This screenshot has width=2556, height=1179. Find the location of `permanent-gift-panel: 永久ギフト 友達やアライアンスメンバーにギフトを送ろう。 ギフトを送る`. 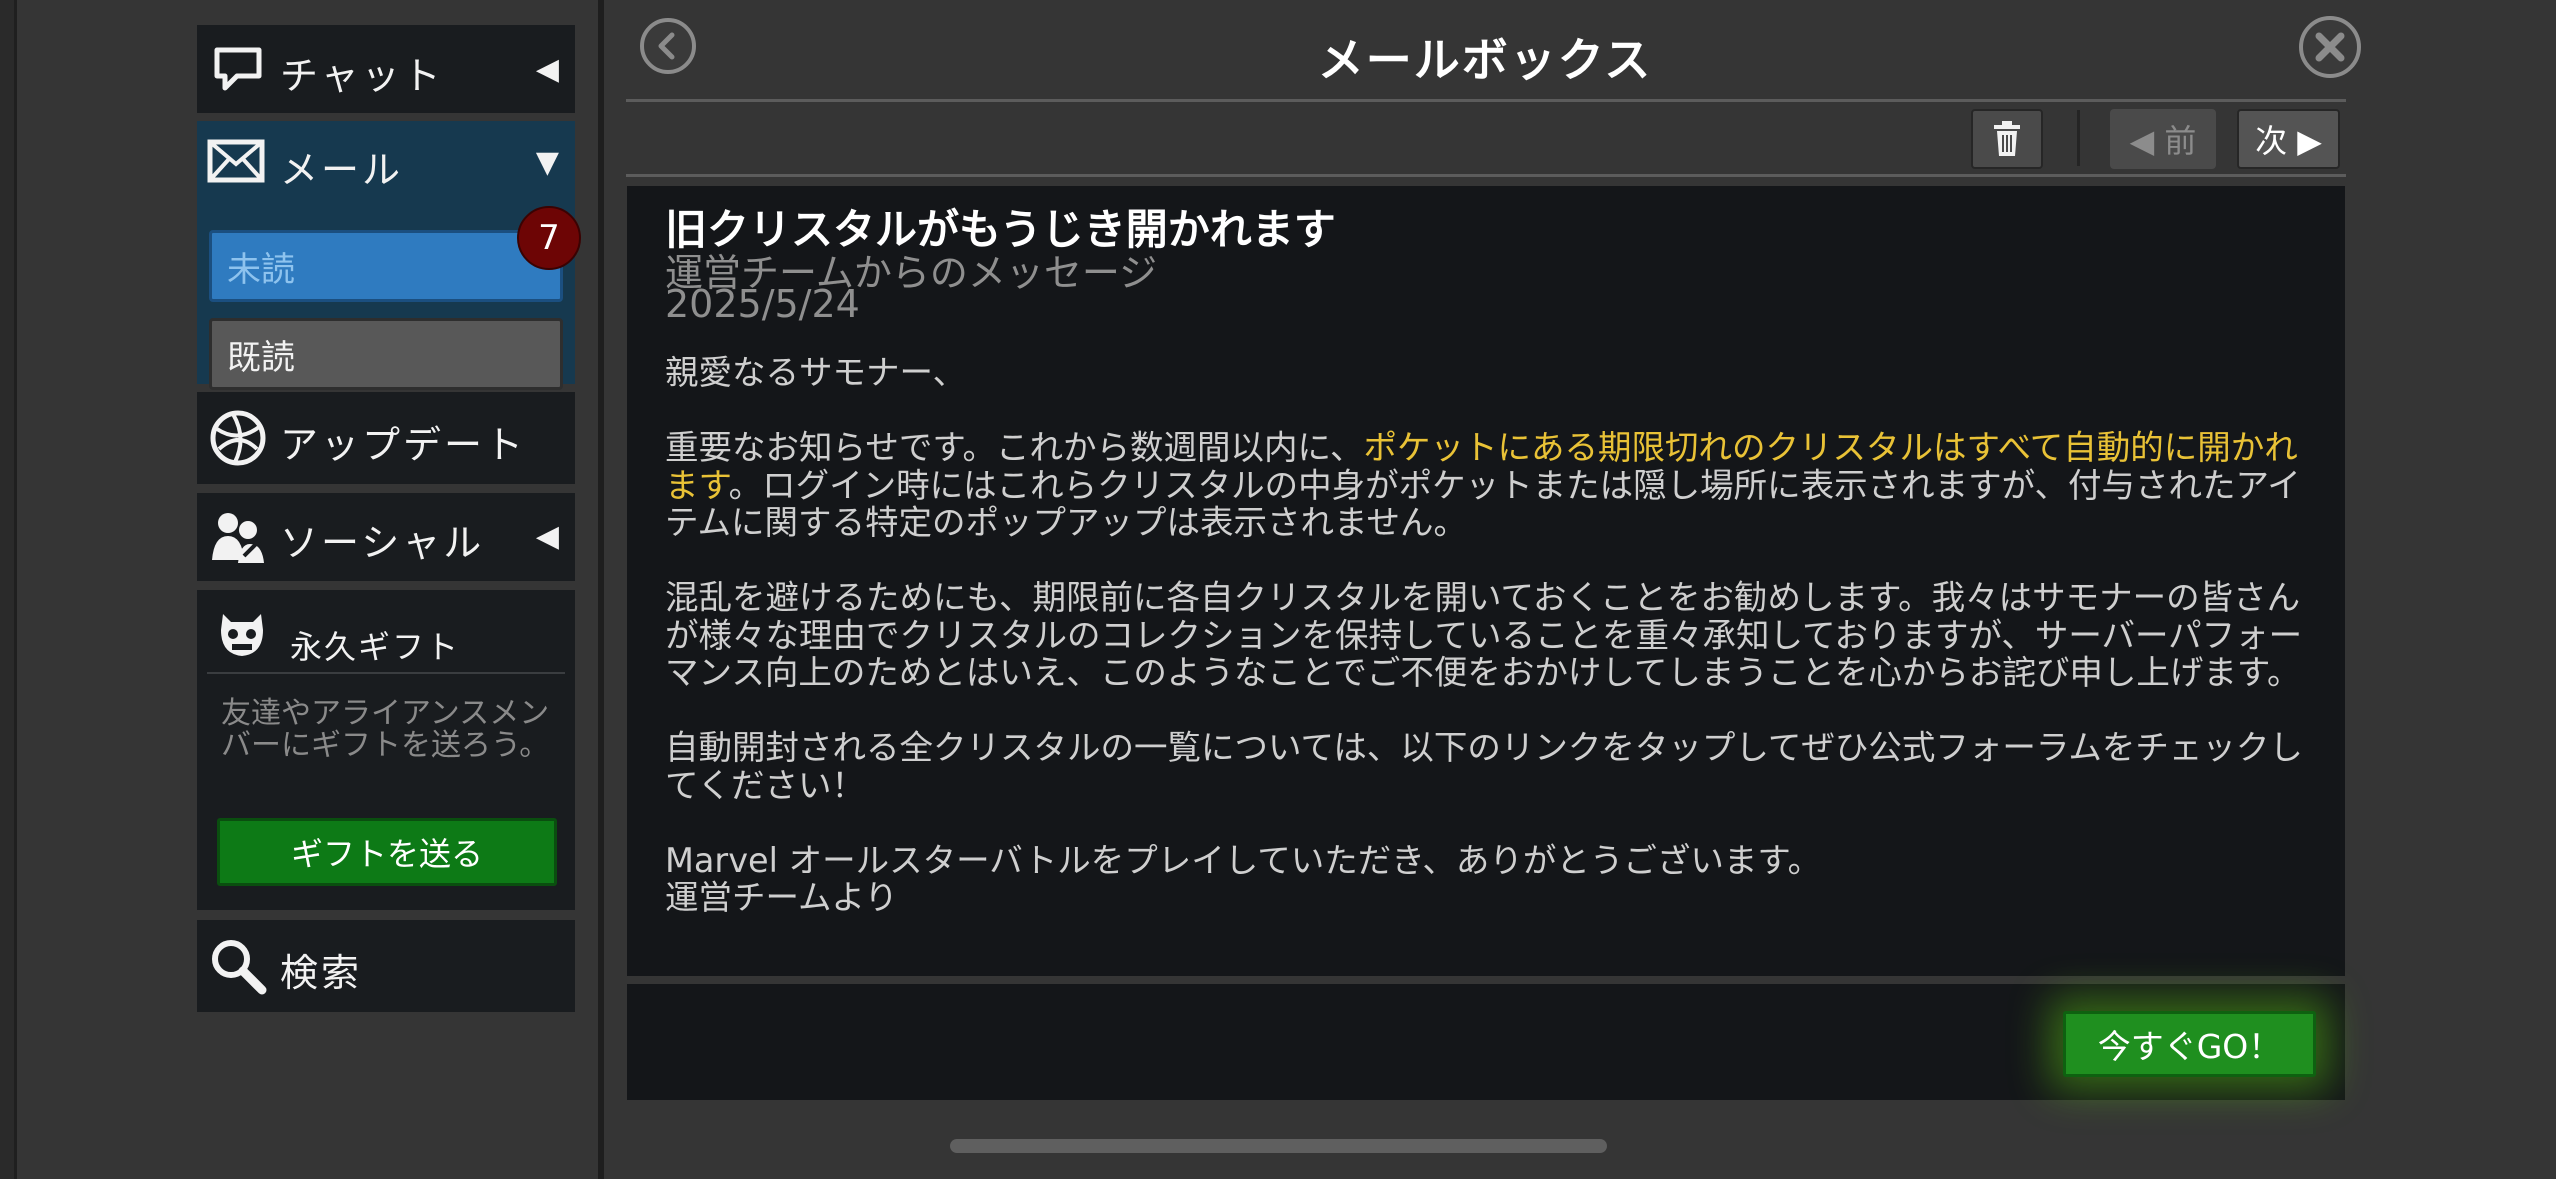

permanent-gift-panel: 永久ギフト 友達やアライアンスメンバーにギフトを送ろう。 ギフトを送る is located at coordinates (386, 750).